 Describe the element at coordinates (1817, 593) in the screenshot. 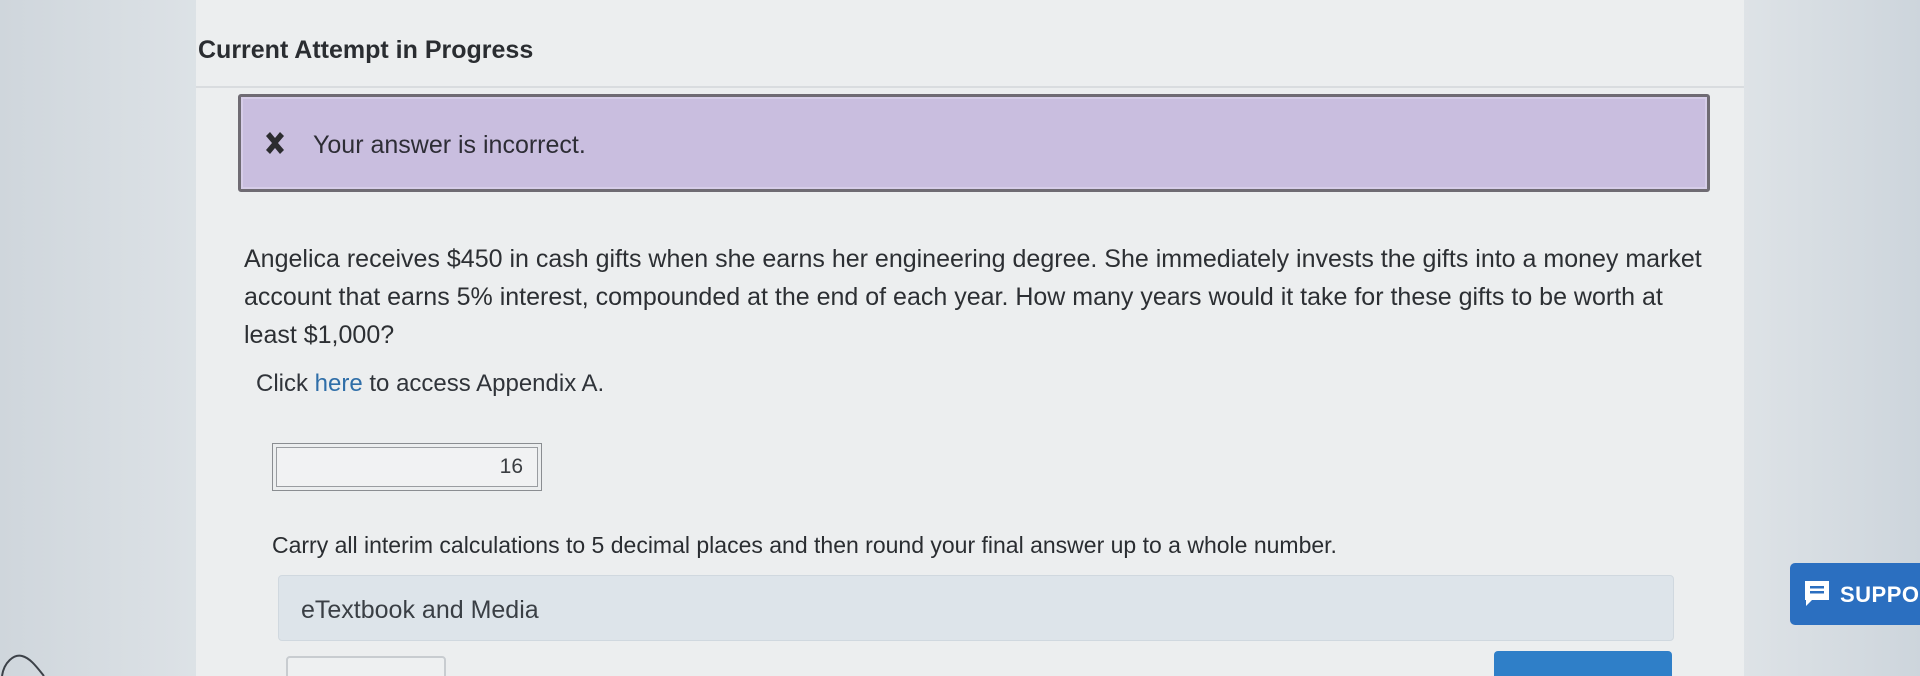

I see `chat-icon` at that location.